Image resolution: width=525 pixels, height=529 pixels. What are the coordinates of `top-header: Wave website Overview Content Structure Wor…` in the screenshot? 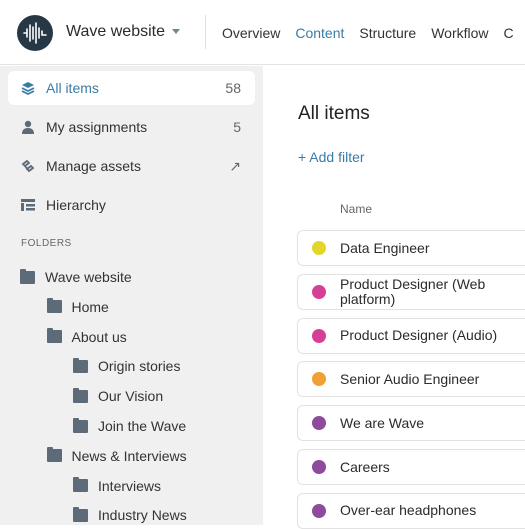 It's located at (262, 32).